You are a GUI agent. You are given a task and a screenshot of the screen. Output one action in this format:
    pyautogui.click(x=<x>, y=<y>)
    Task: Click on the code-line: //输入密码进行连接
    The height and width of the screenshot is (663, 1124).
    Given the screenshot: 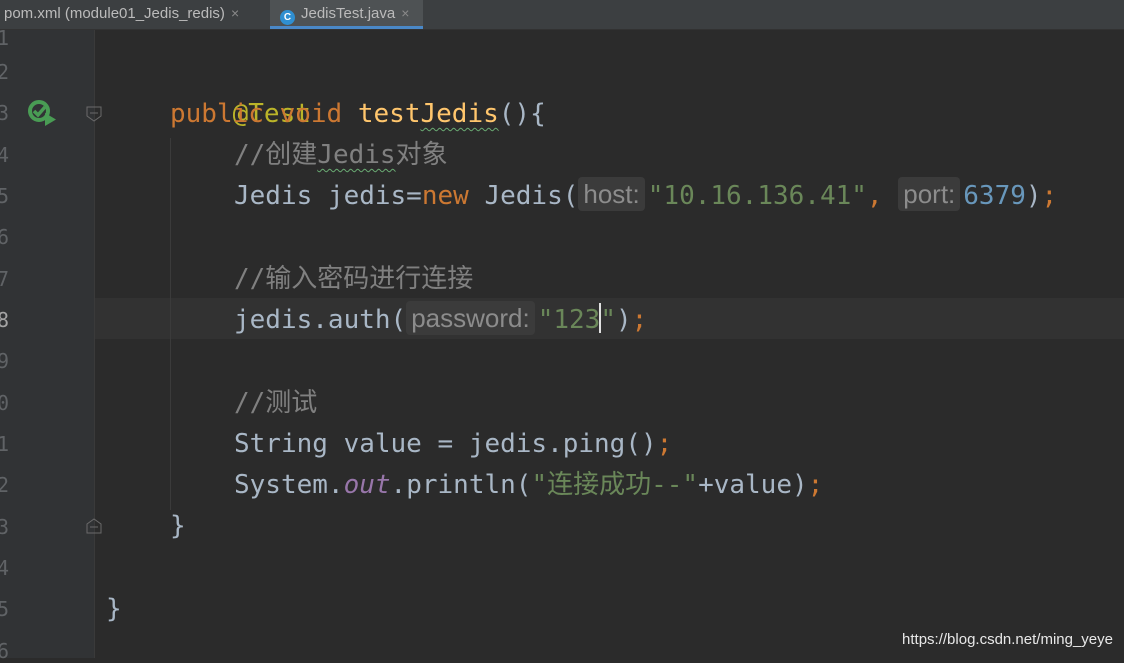 What is the action you would take?
    pyautogui.click(x=353, y=279)
    